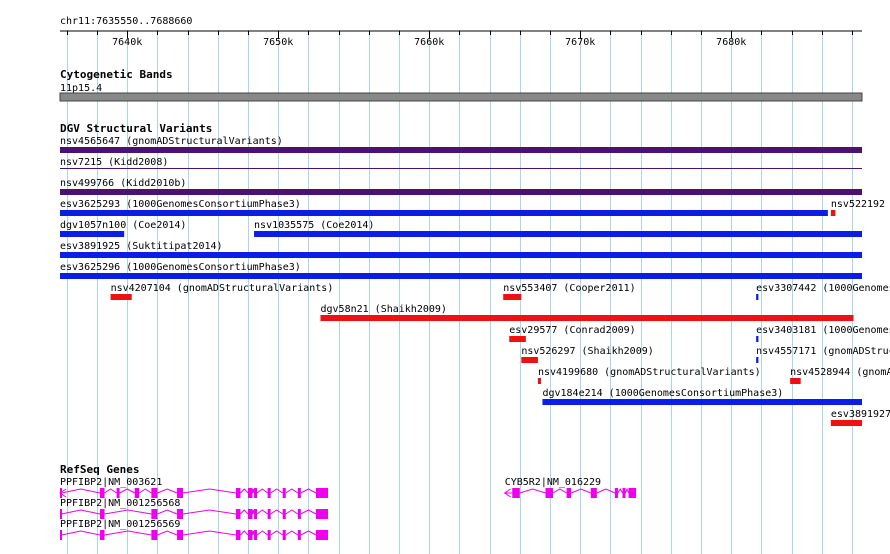 This screenshot has height=554, width=890. I want to click on gene-label: PPFIBP2|NM_001256569, so click(120, 524).